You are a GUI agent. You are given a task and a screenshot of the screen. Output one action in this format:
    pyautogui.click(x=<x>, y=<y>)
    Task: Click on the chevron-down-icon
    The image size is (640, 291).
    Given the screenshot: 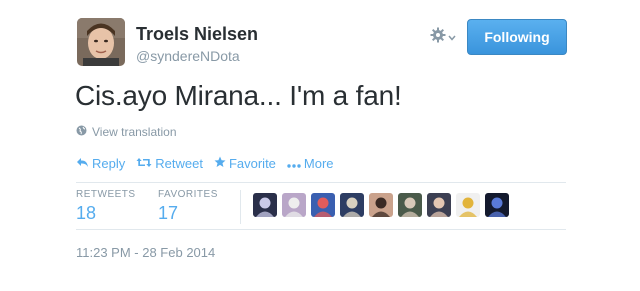 What is the action you would take?
    pyautogui.click(x=452, y=37)
    